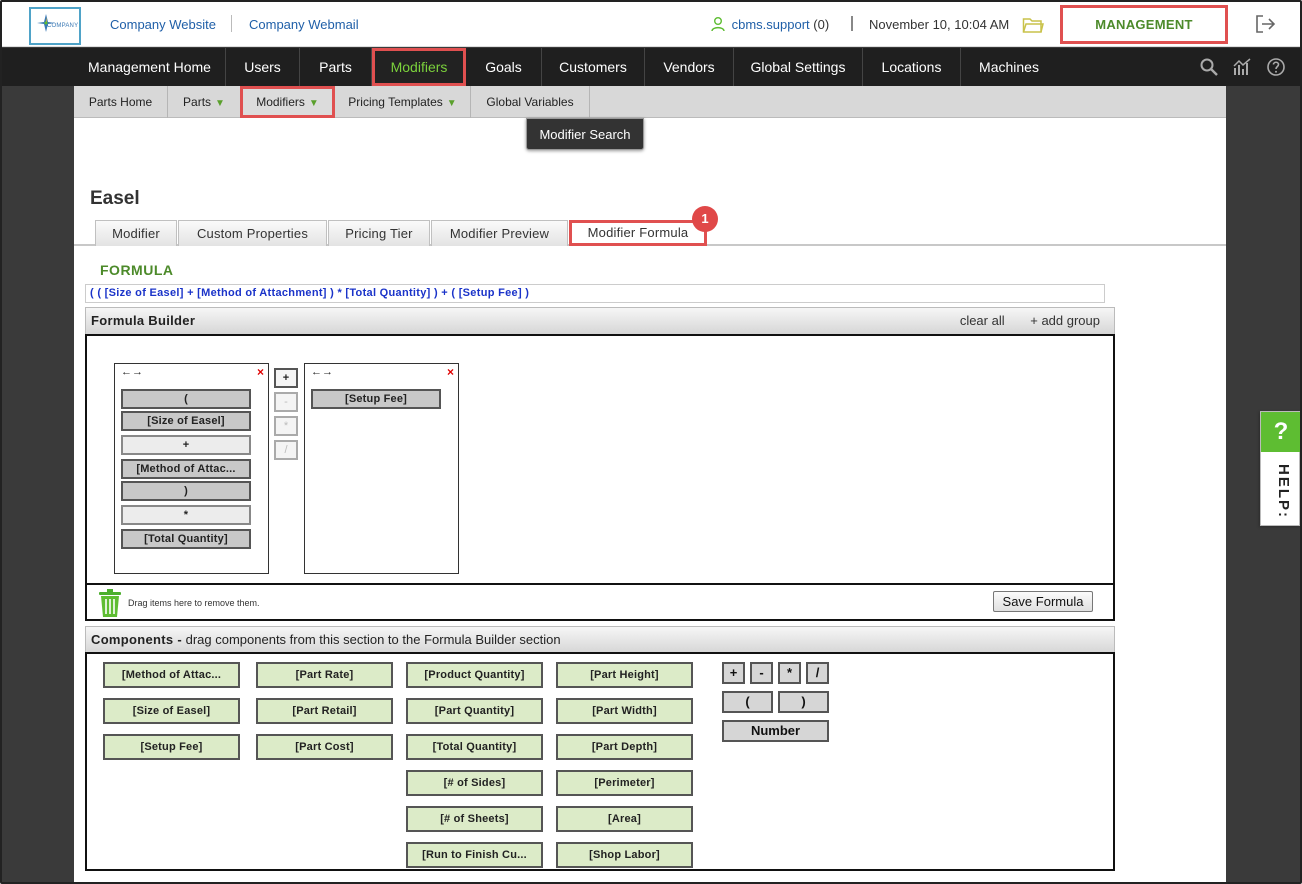 The height and width of the screenshot is (884, 1302). Describe the element at coordinates (63, 26) in the screenshot. I see `logo-text: COMPANY` at that location.